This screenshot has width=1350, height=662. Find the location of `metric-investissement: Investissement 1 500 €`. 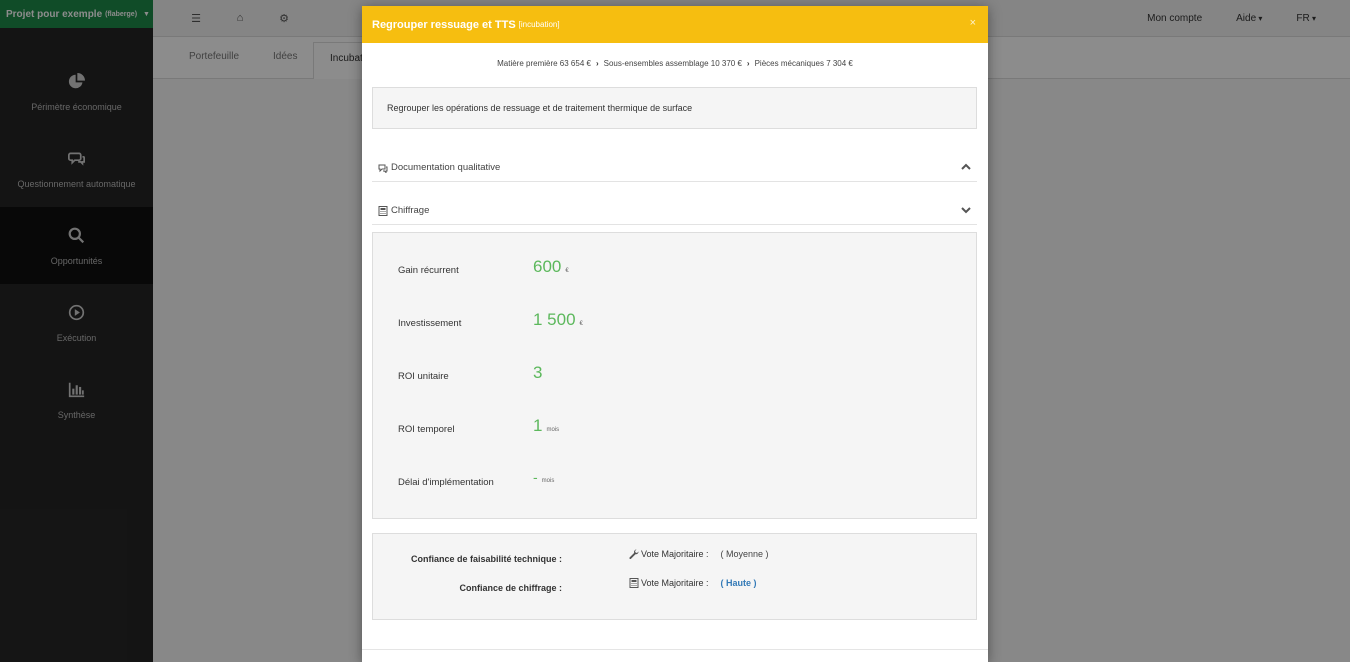

metric-investissement: Investissement 1 500 € is located at coordinates (674, 336).